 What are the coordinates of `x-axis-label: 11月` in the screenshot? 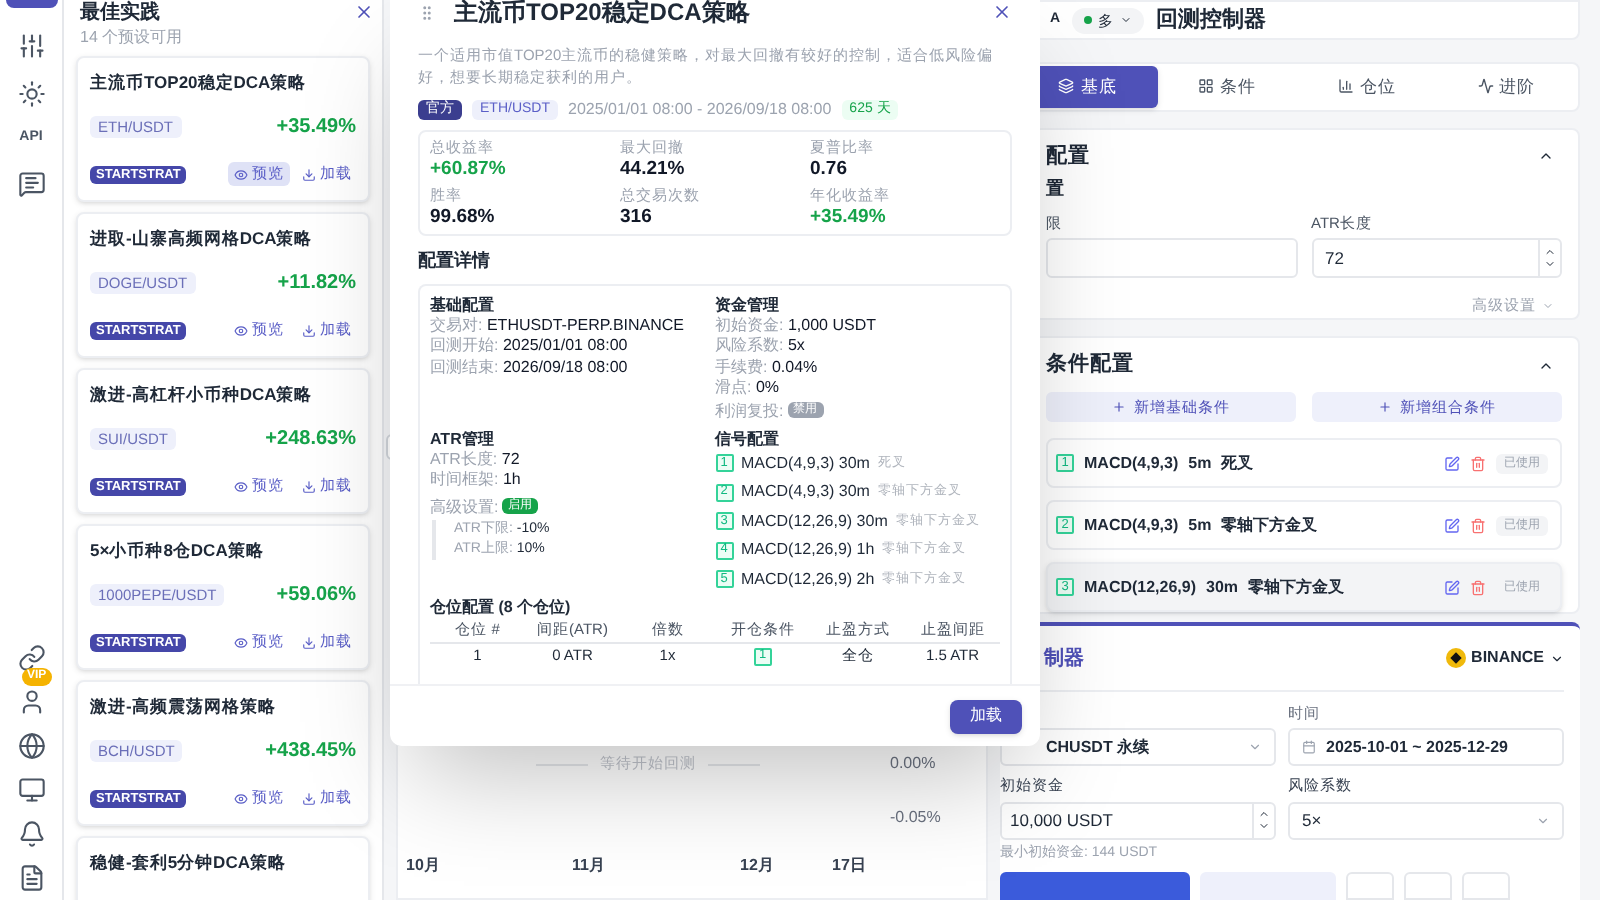 It's located at (589, 866).